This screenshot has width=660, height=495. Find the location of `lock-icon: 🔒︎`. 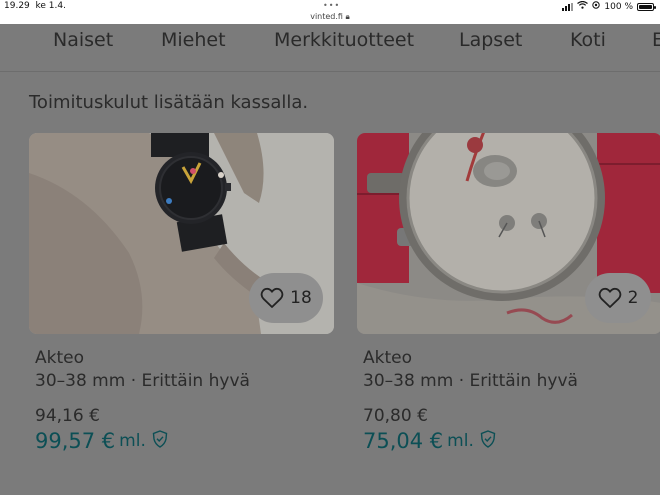

lock-icon: 🔒︎ is located at coordinates (347, 16).